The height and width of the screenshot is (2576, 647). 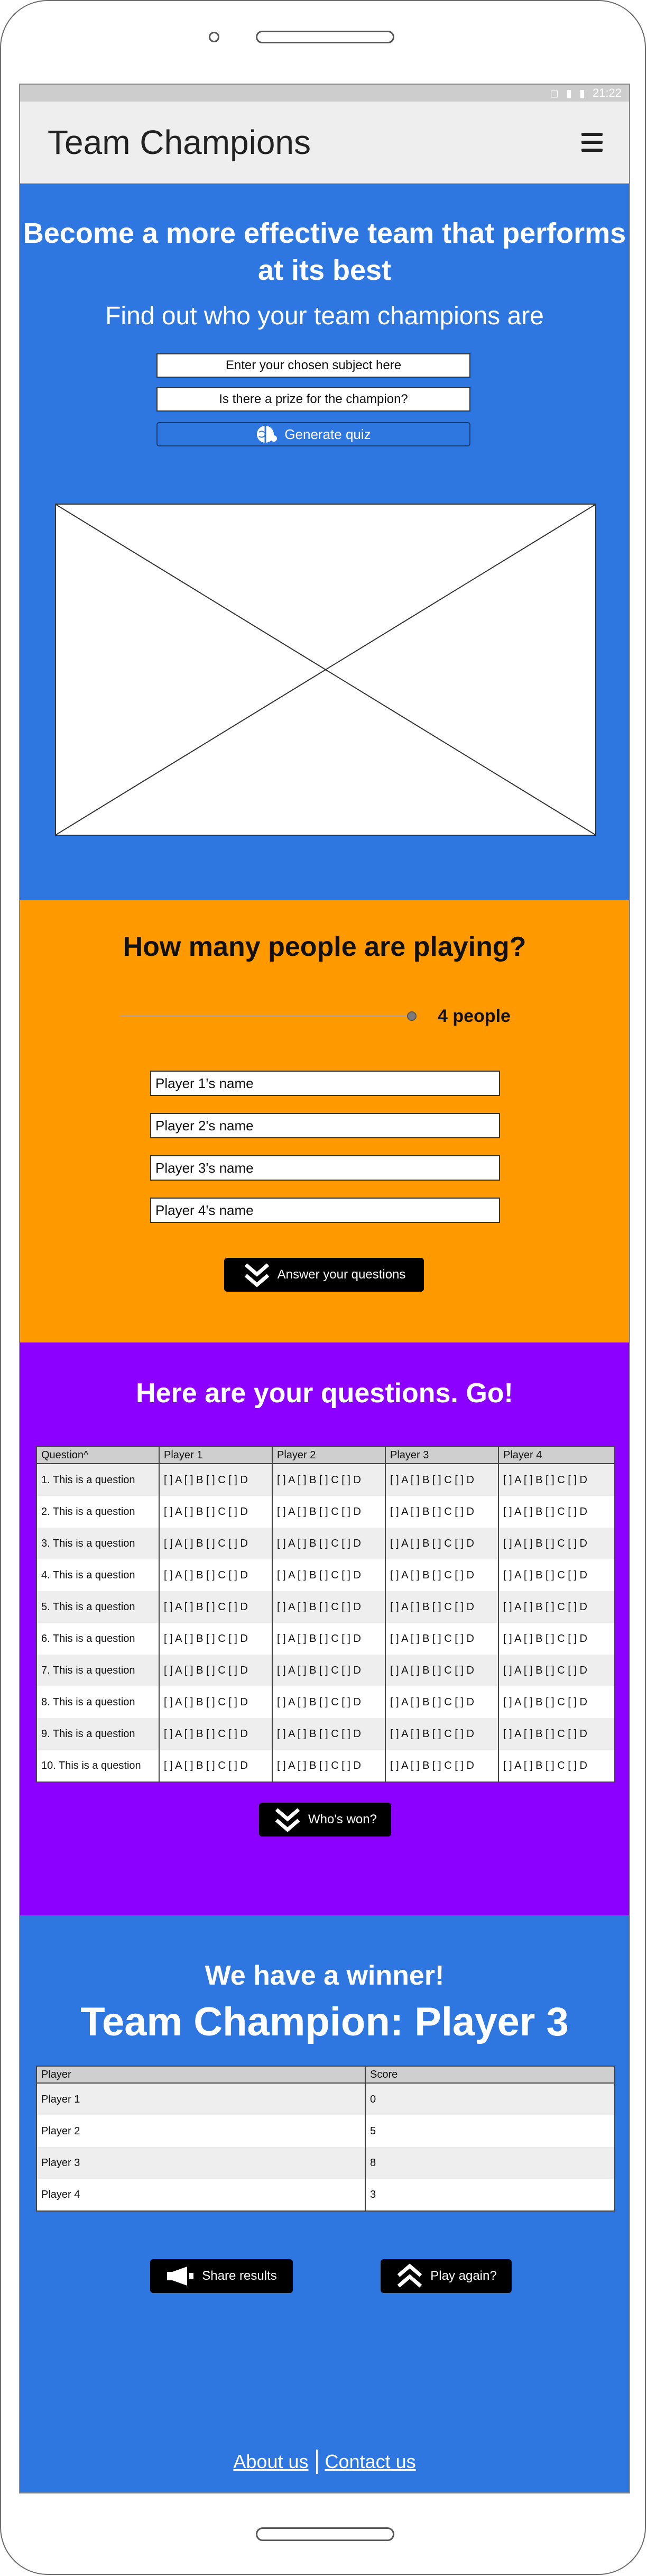 What do you see at coordinates (582, 93) in the screenshot?
I see `battery-icon: ▮` at bounding box center [582, 93].